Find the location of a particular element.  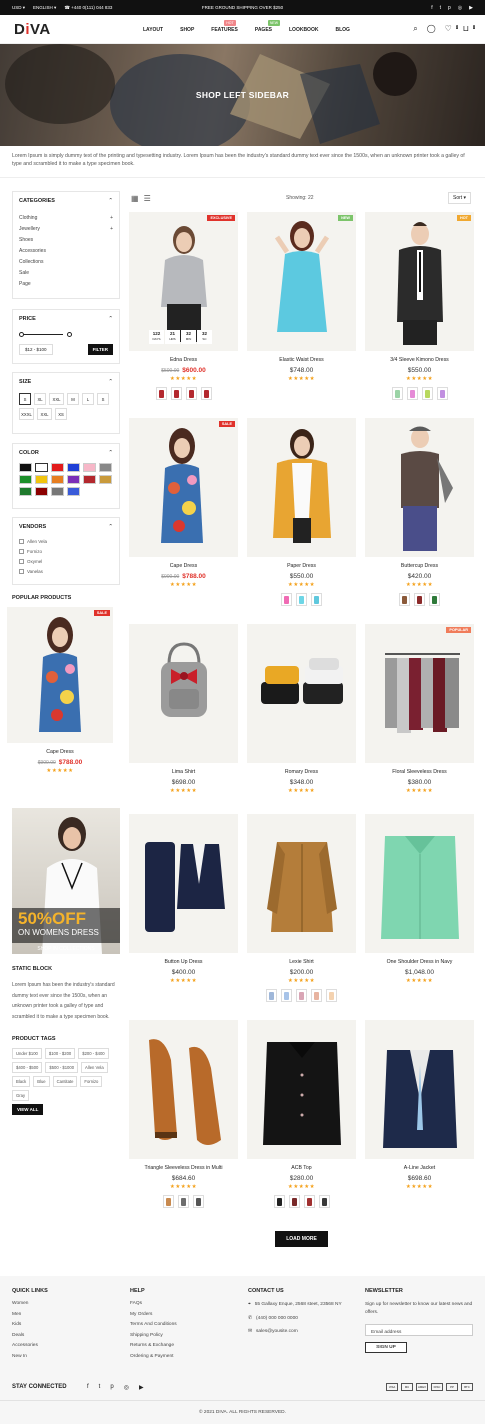

youtube-icon: ▶ is located at coordinates (141, 1387).